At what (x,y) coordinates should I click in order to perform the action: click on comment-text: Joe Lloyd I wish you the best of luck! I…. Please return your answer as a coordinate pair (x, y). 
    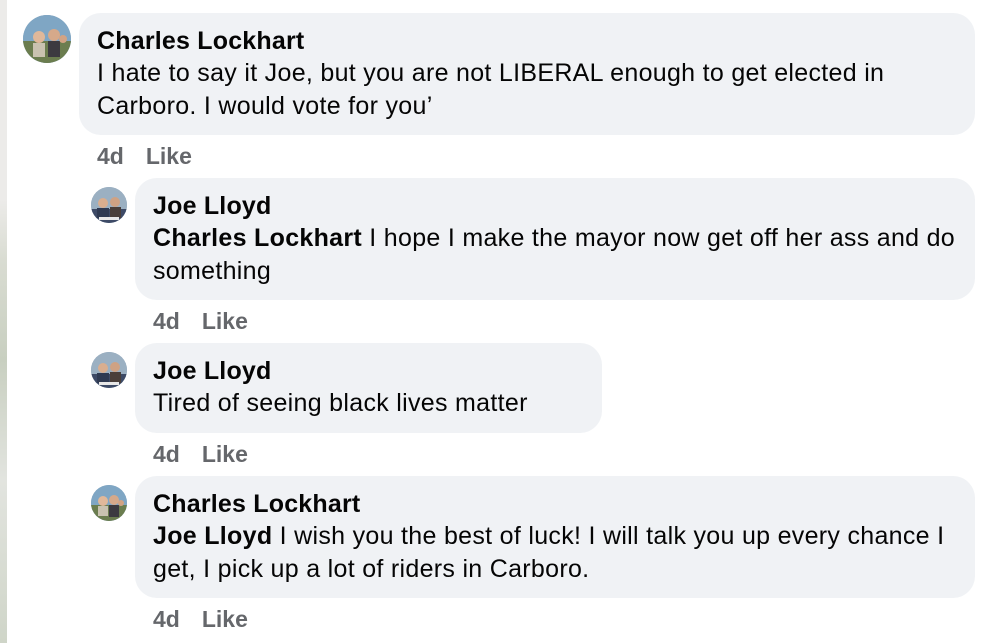
    Looking at the image, I should click on (555, 553).